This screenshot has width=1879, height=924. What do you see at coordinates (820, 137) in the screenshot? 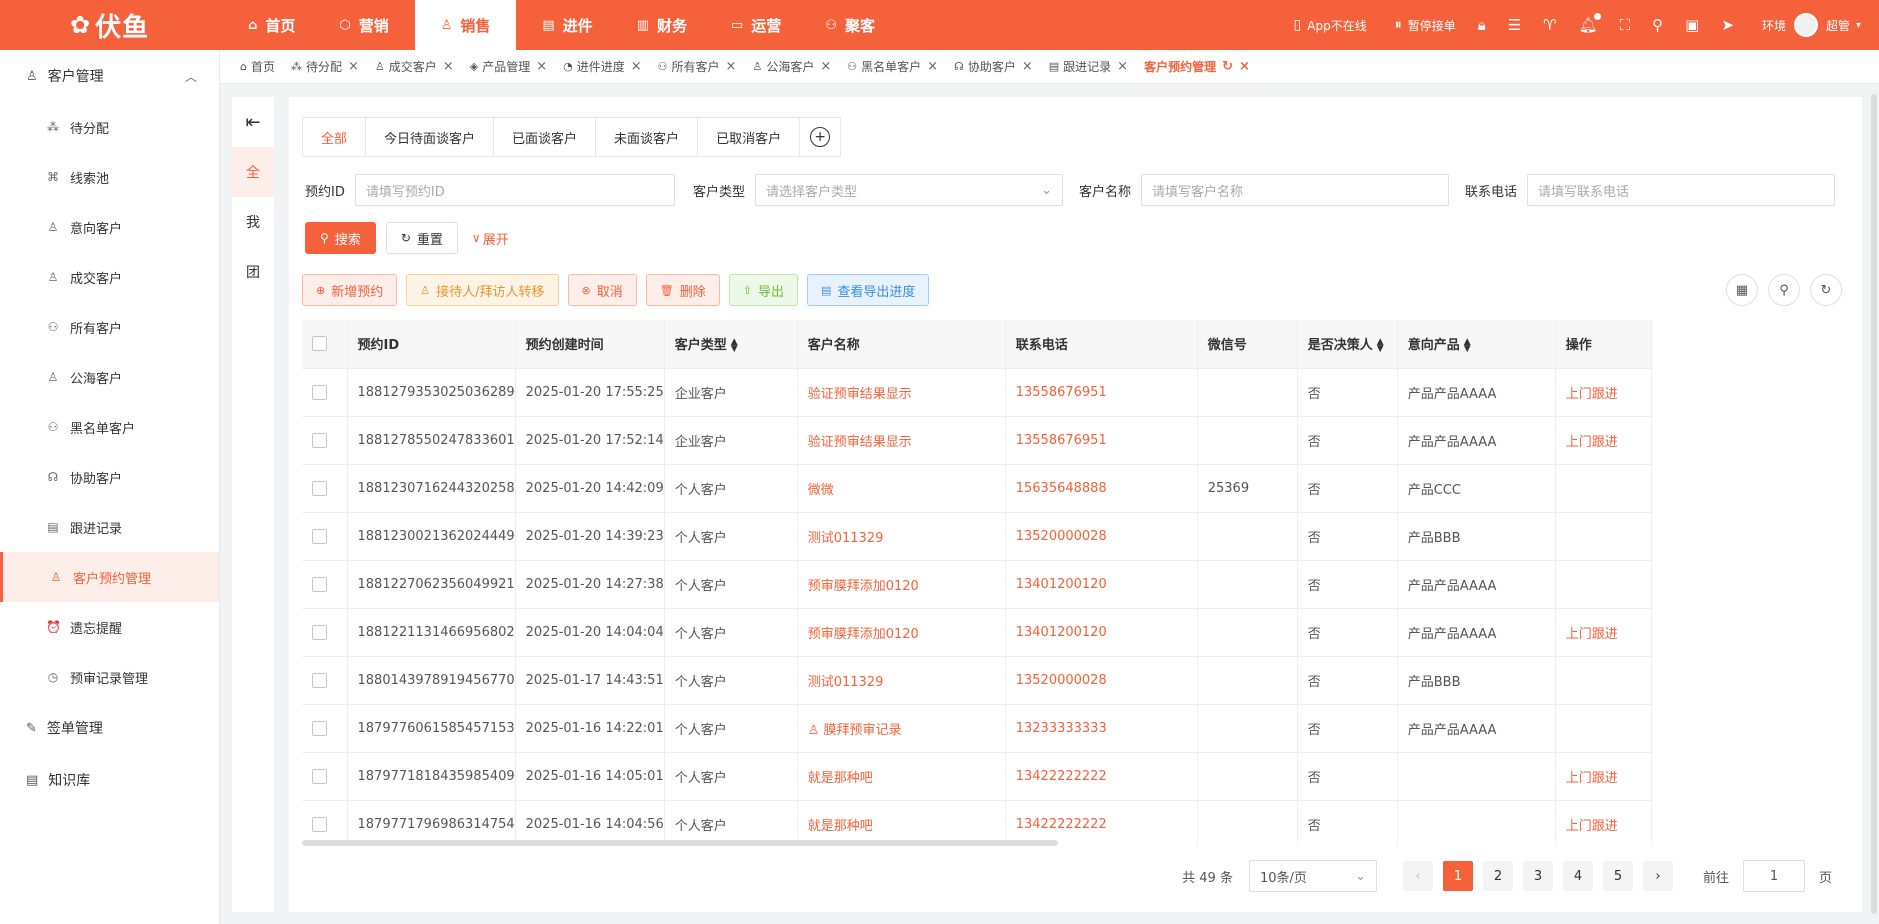
I see `add-tab-button: +` at bounding box center [820, 137].